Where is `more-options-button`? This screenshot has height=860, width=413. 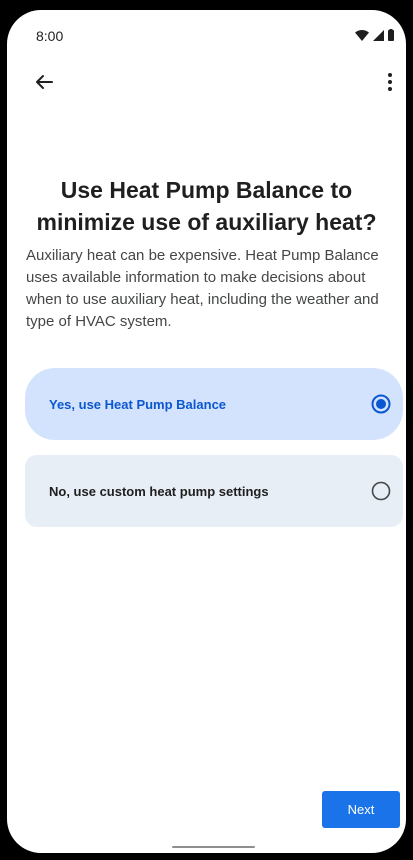 more-options-button is located at coordinates (390, 82).